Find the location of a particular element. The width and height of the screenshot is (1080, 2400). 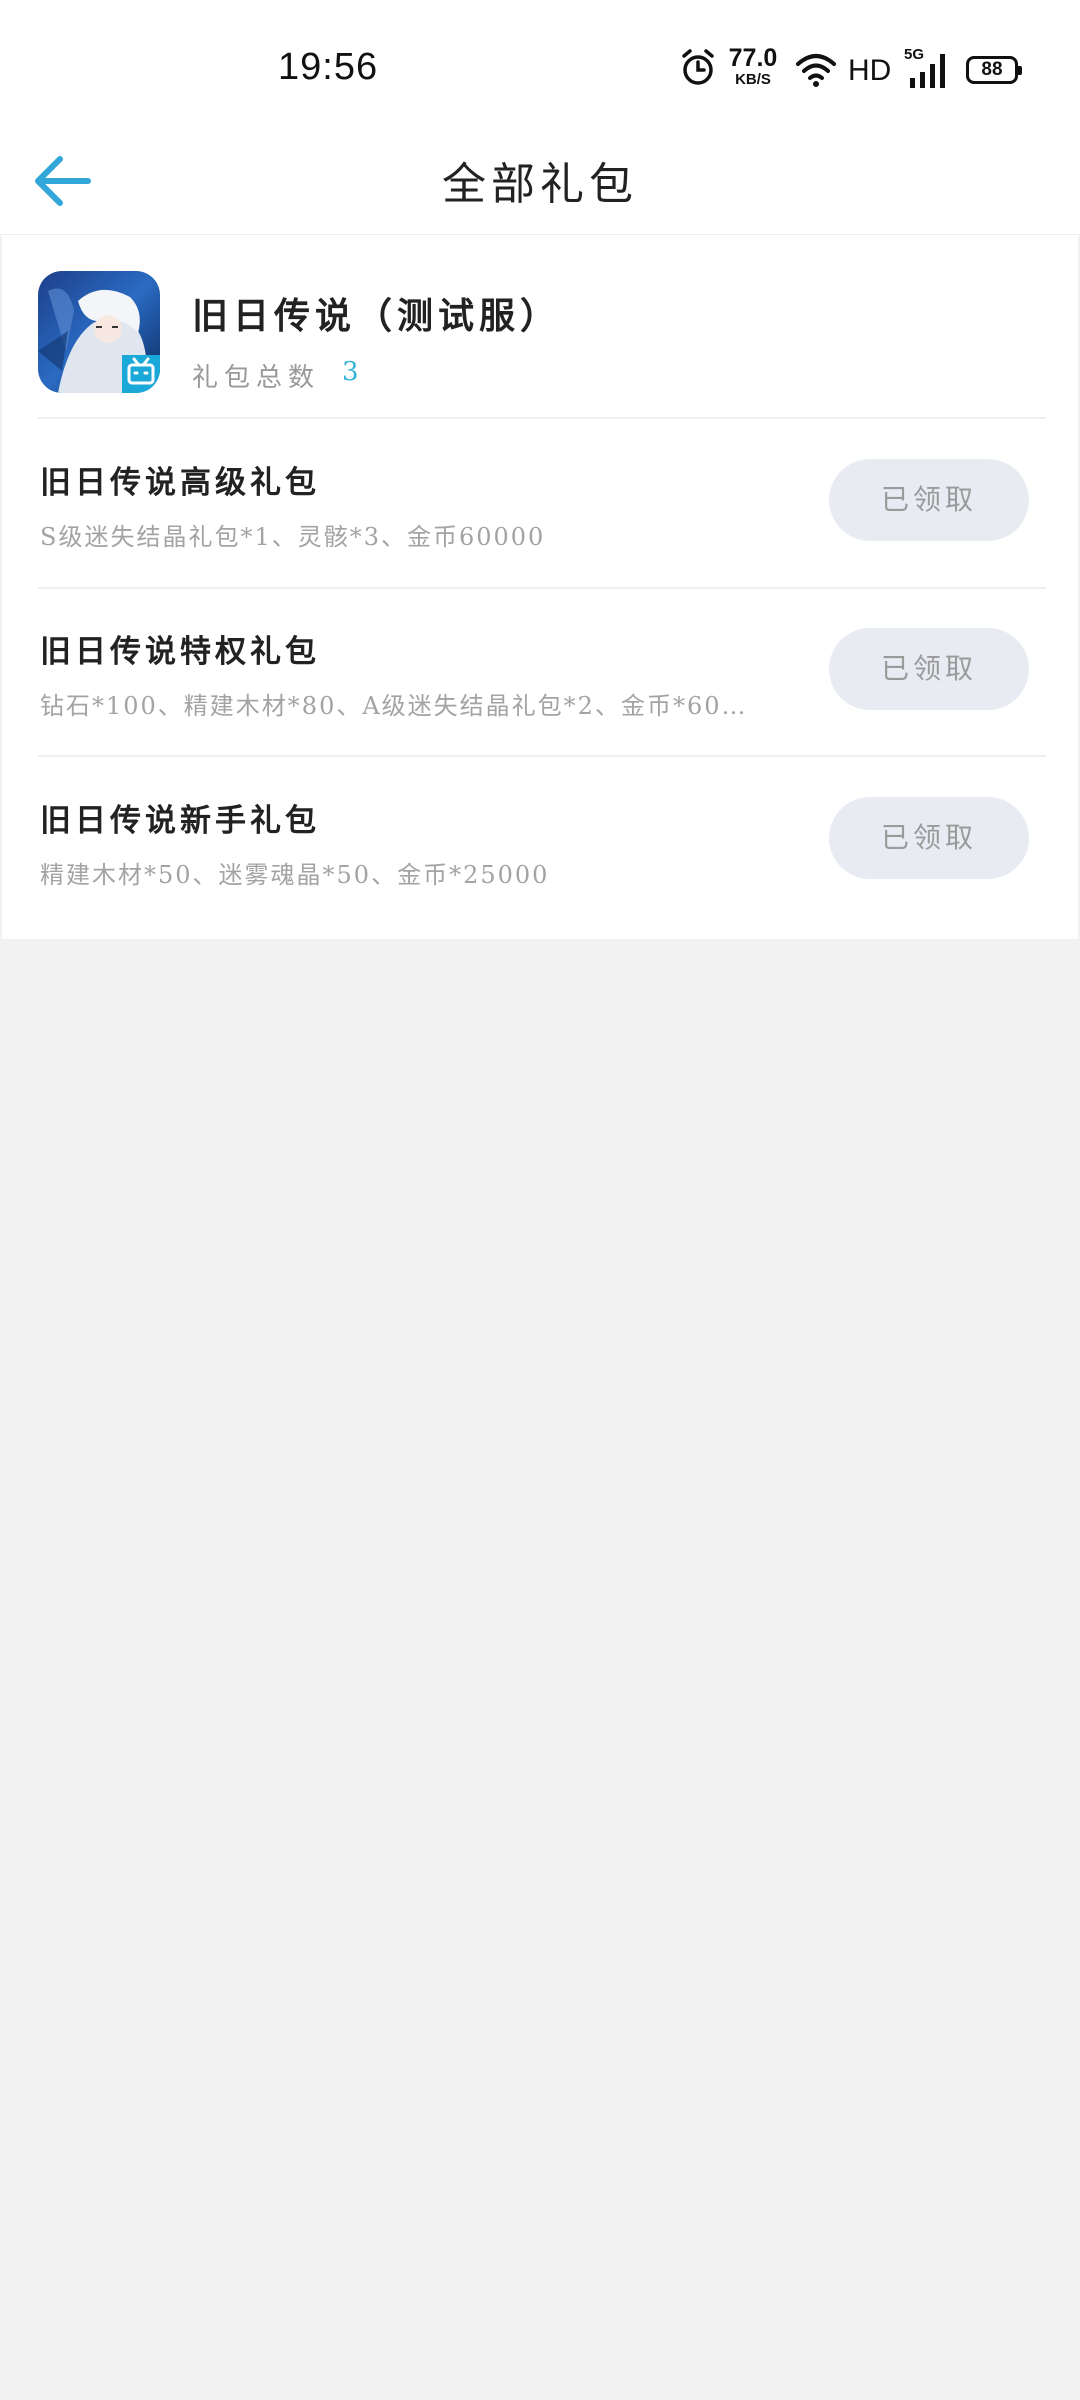

gift-title: 旧日传说特权礼包 is located at coordinates (180, 652).